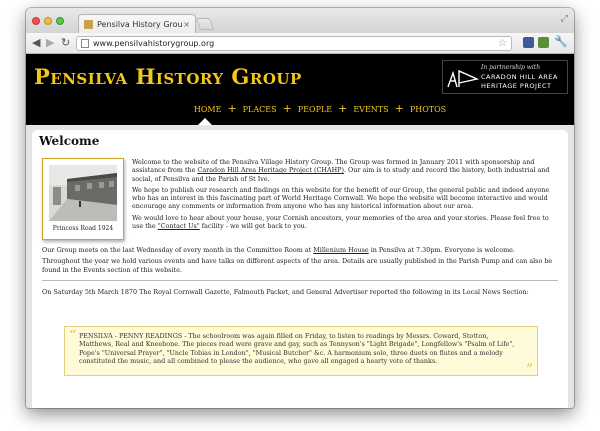 The image size is (600, 431). What do you see at coordinates (529, 370) in the screenshot?
I see `close-quote-icon: ”` at bounding box center [529, 370].